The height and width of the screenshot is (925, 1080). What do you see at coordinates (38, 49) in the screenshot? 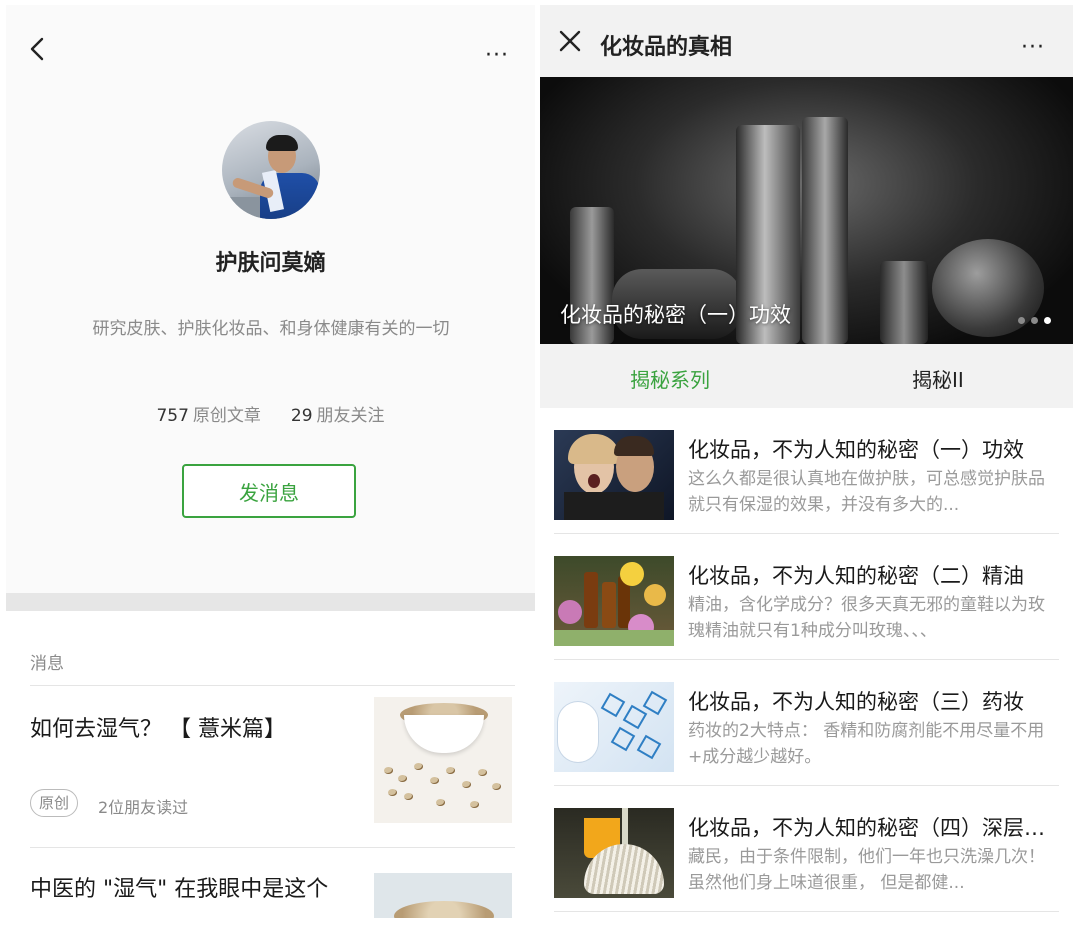
I see `back-chevron-icon` at bounding box center [38, 49].